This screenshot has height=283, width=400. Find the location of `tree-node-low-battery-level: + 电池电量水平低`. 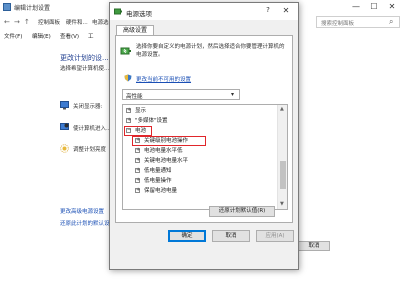

tree-node-low-battery-level: + 电池电量水平低 is located at coordinates (200, 151).